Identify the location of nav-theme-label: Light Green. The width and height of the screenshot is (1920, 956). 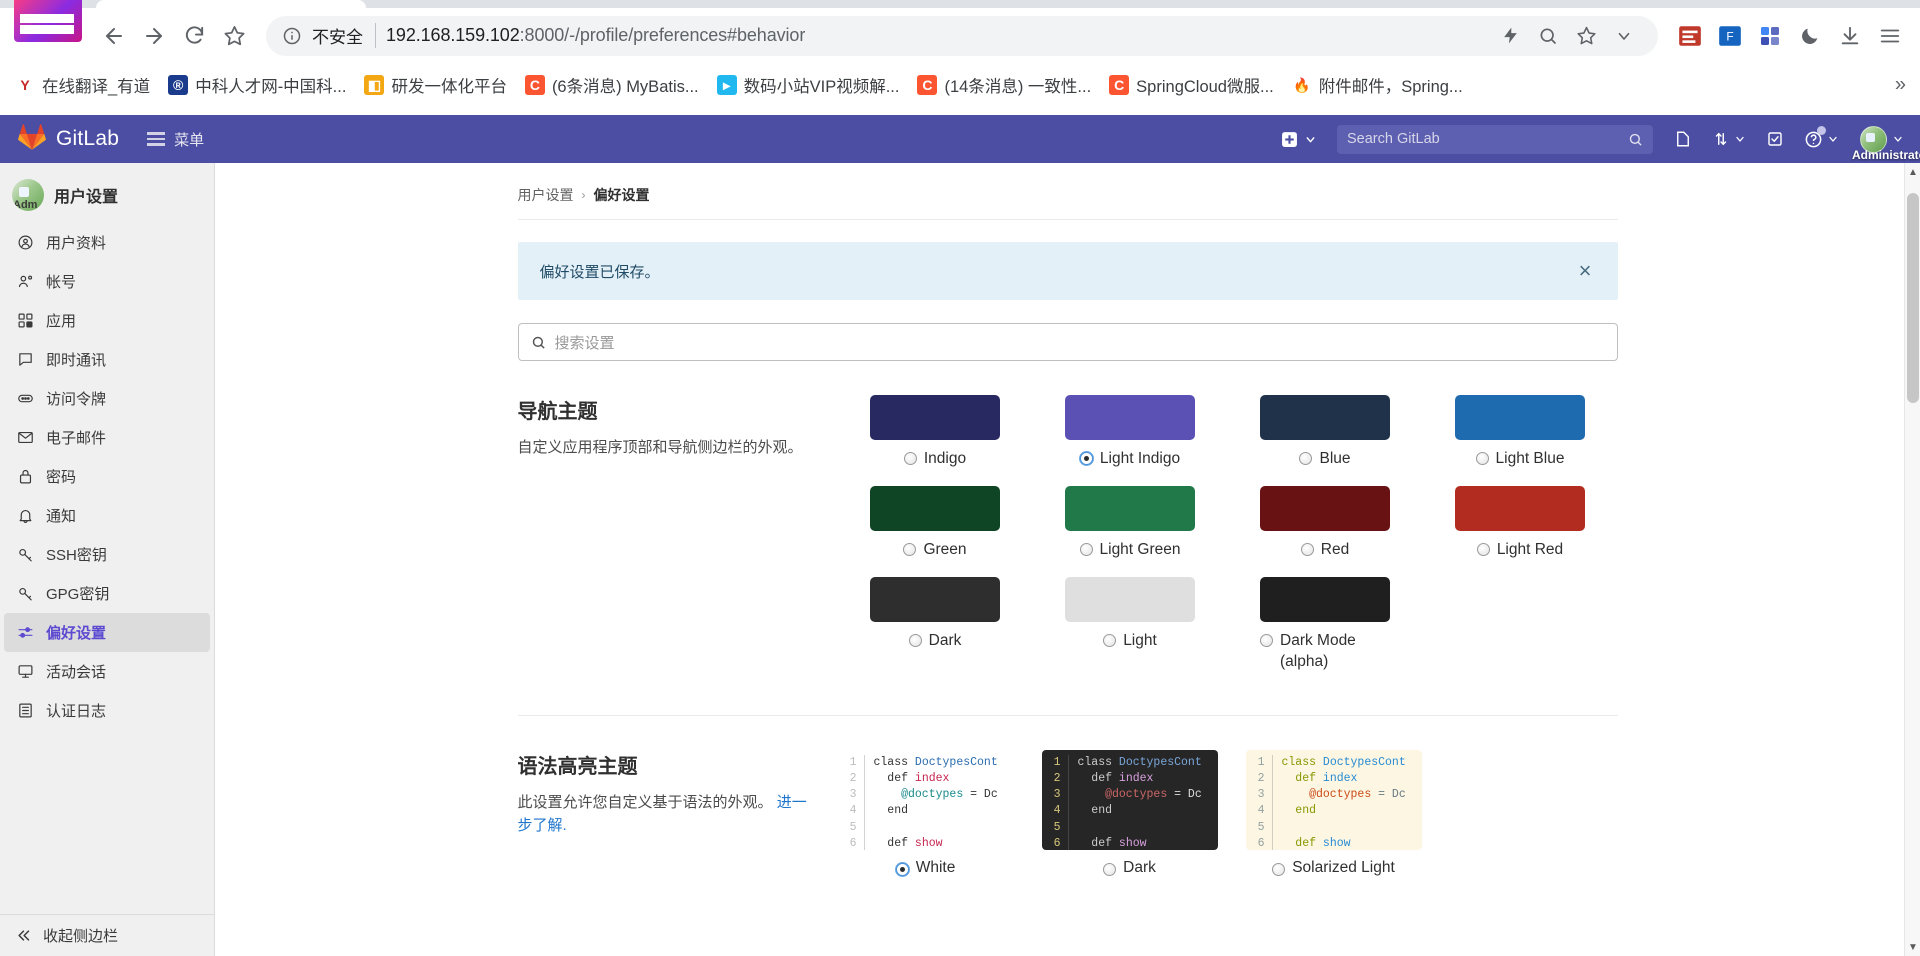
(1130, 550).